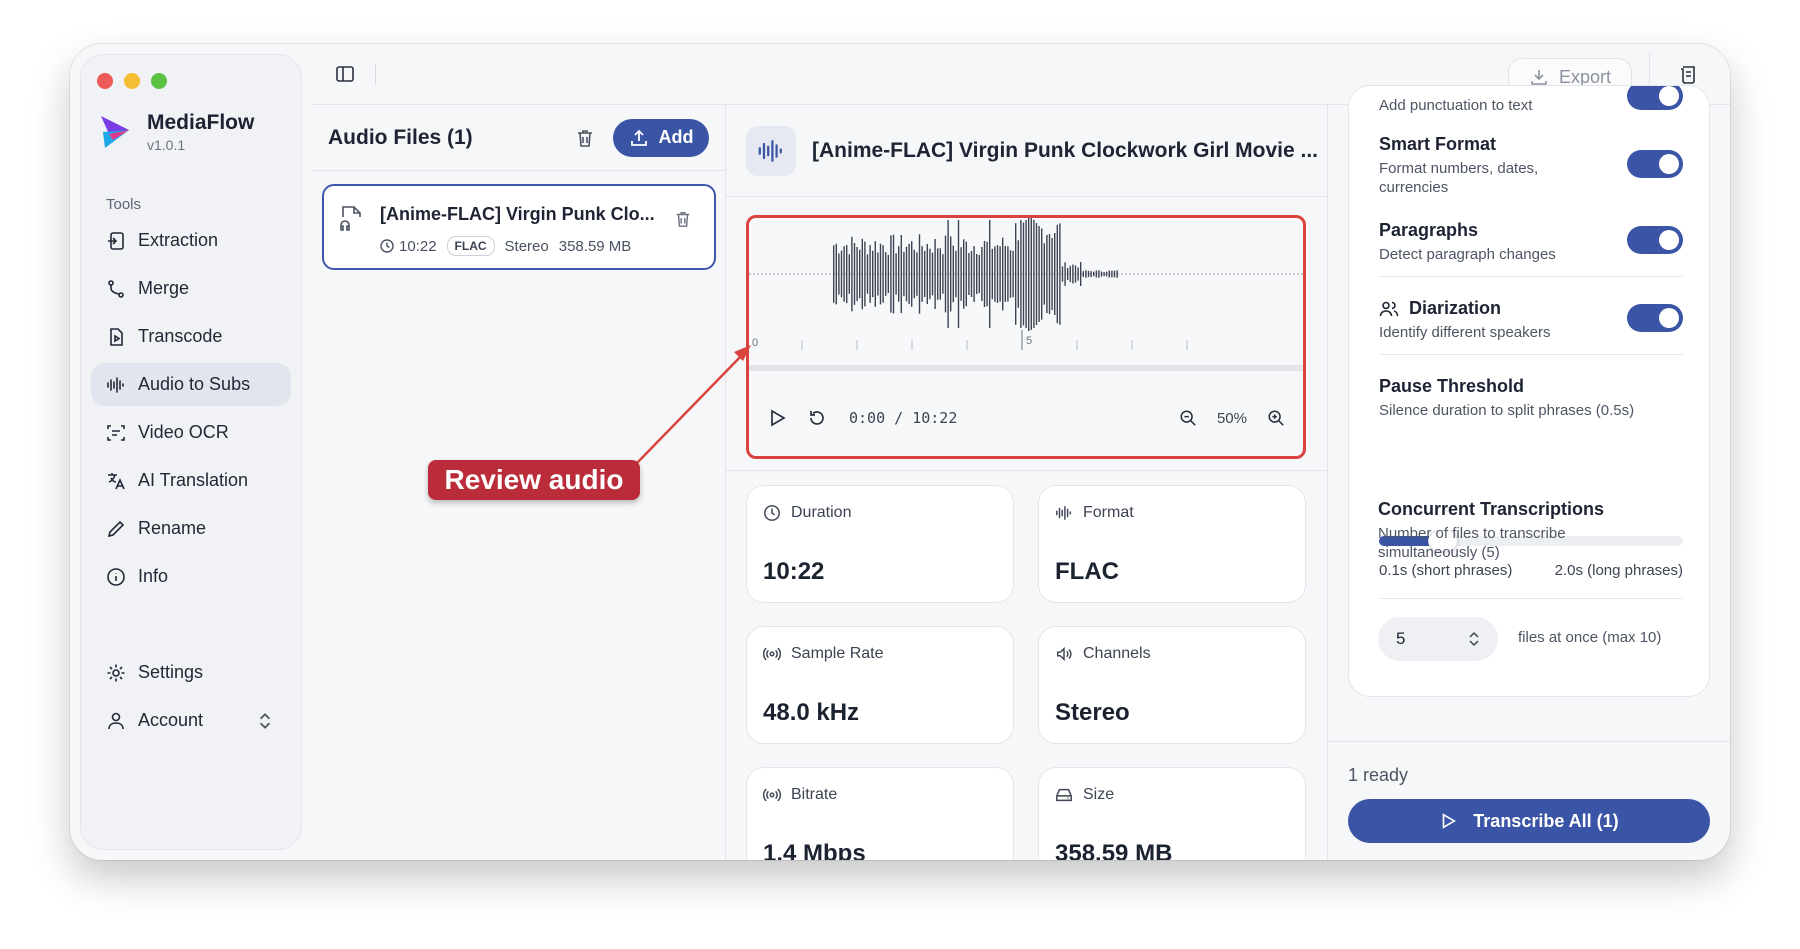 The image size is (1800, 949). I want to click on stat-label-text: Channels, so click(1117, 653).